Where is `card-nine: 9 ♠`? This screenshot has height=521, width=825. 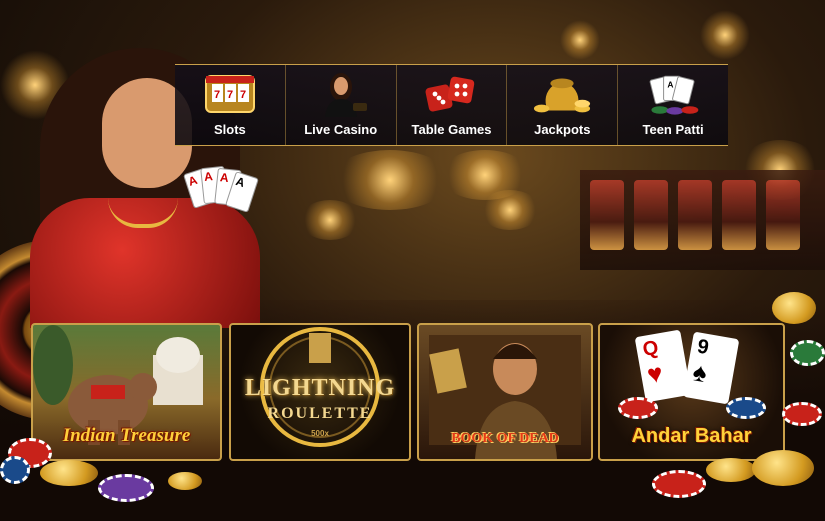
card-nine: 9 ♠ is located at coordinates (711, 368).